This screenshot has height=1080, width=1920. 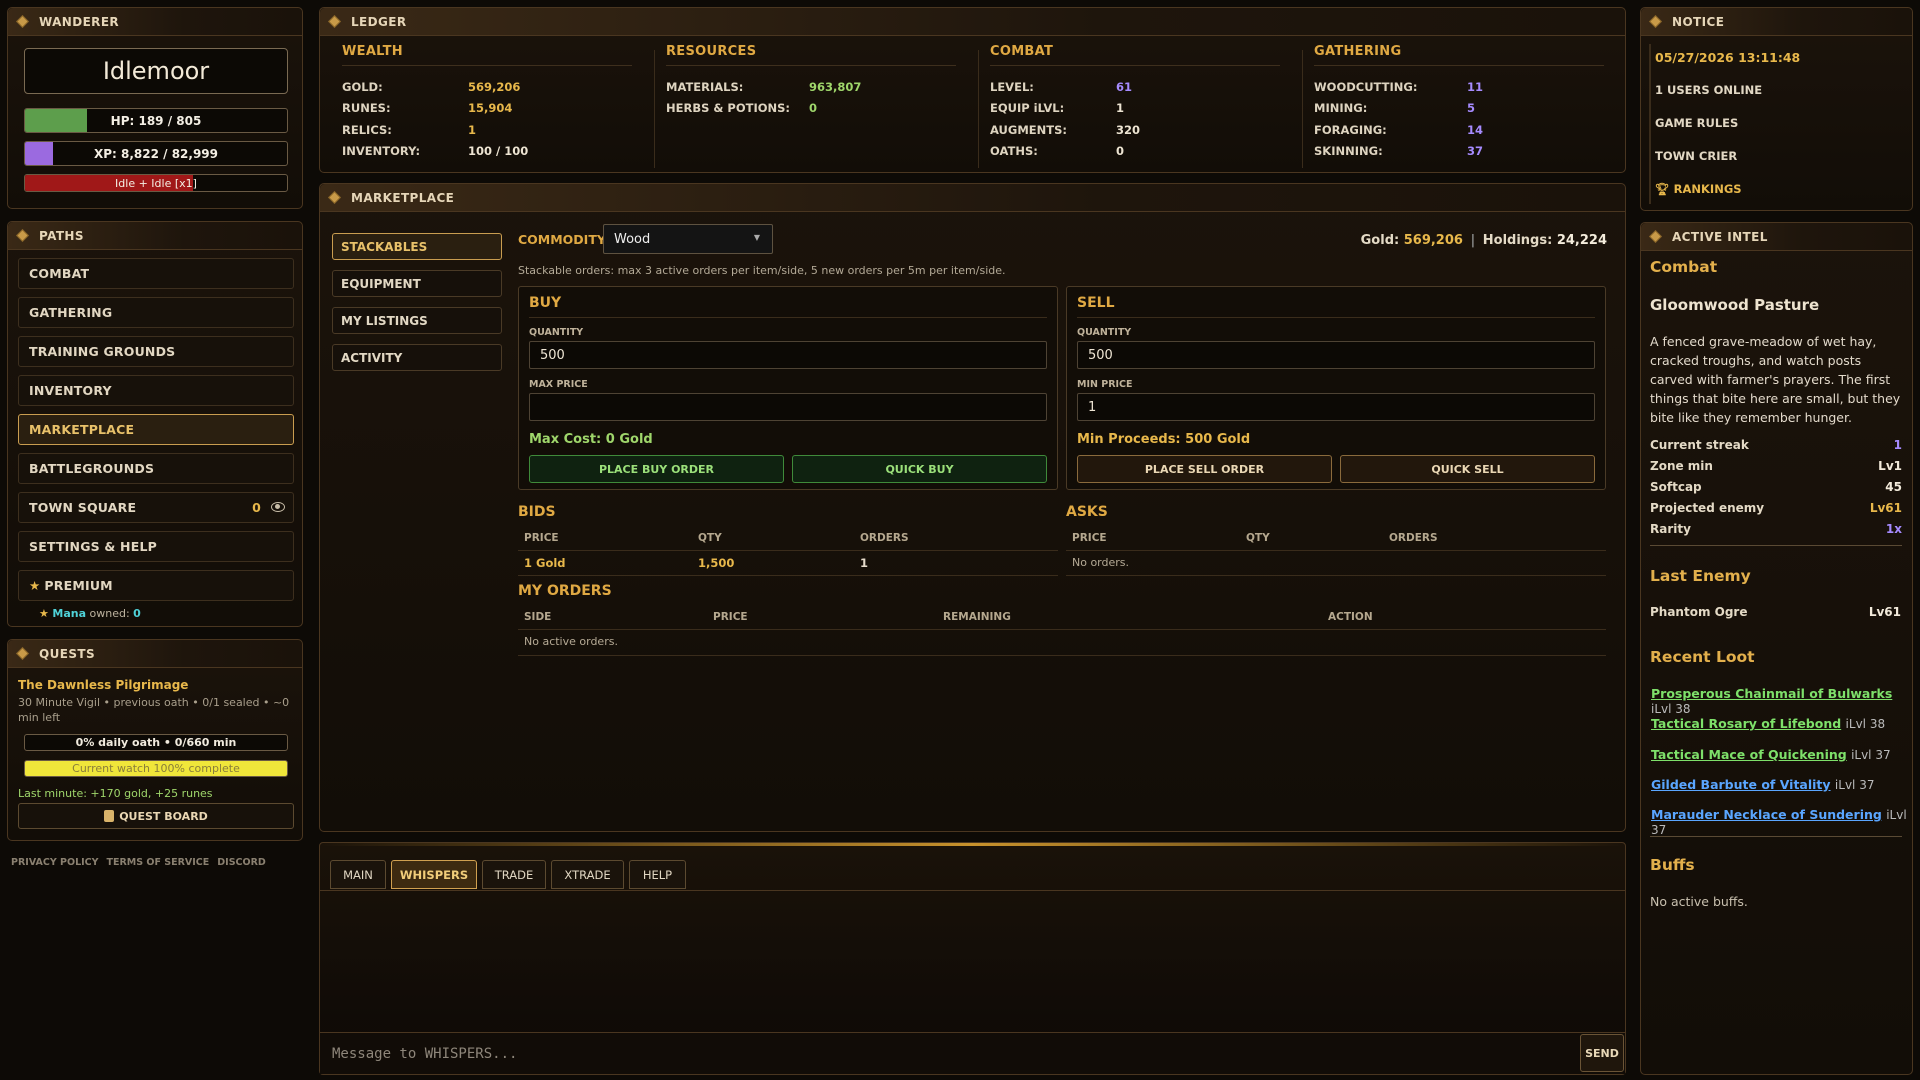 I want to click on zone-name: Gloomwood Pasture, so click(x=1735, y=305).